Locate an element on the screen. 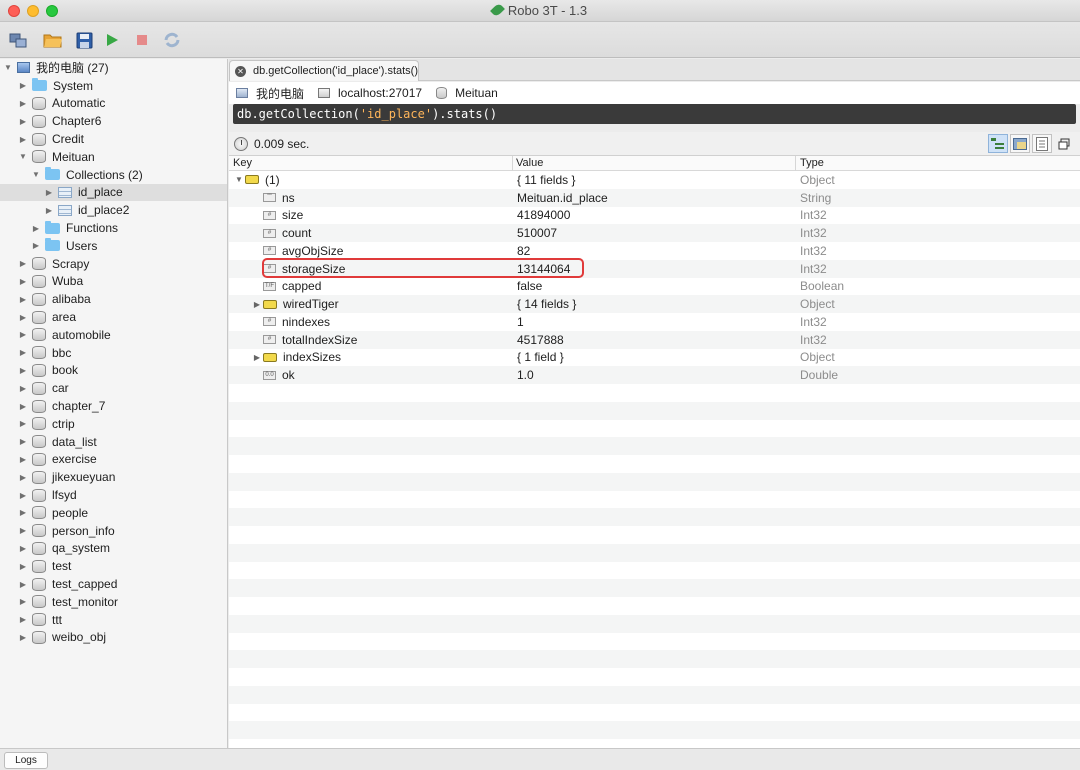 The height and width of the screenshot is (770, 1080). tree-item: ▶ Credit is located at coordinates (113, 139).